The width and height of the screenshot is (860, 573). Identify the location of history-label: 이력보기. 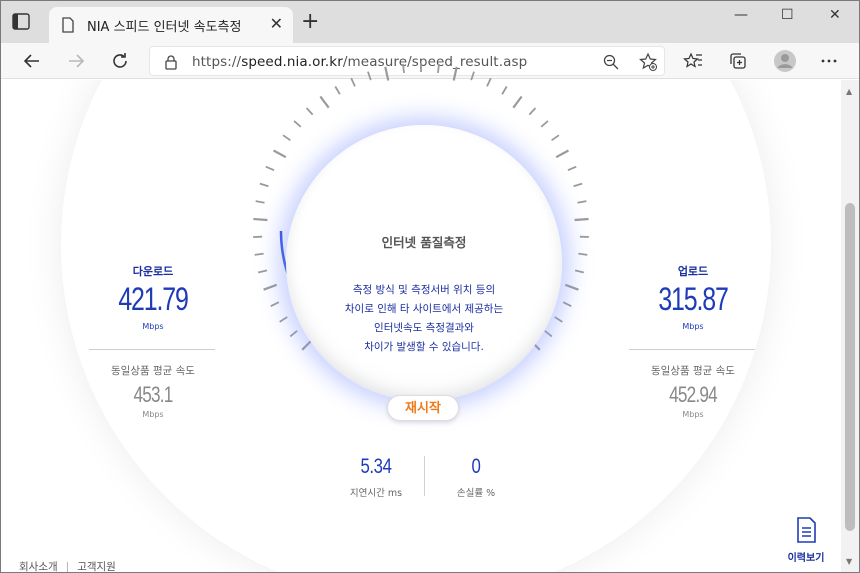
(806, 558).